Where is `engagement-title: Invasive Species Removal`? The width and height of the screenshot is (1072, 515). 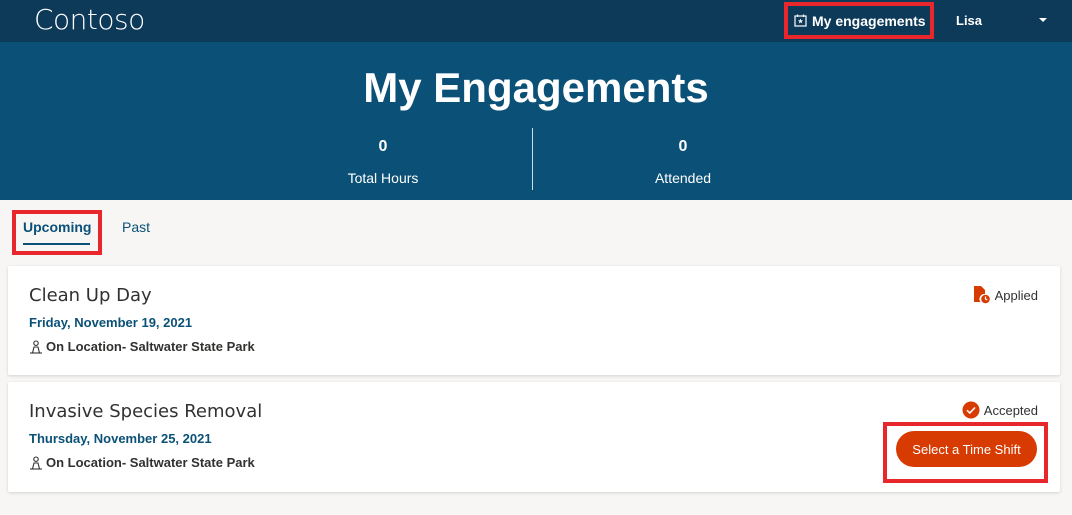 engagement-title: Invasive Species Removal is located at coordinates (146, 411).